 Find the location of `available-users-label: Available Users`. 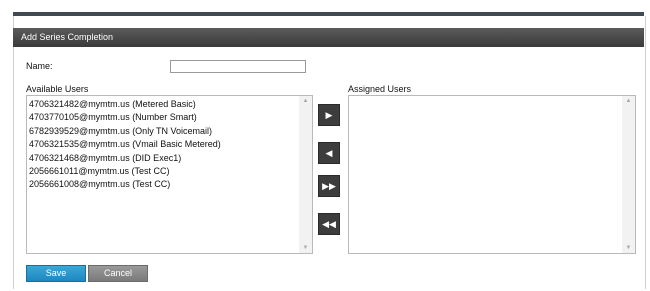

available-users-label: Available Users is located at coordinates (57, 89).